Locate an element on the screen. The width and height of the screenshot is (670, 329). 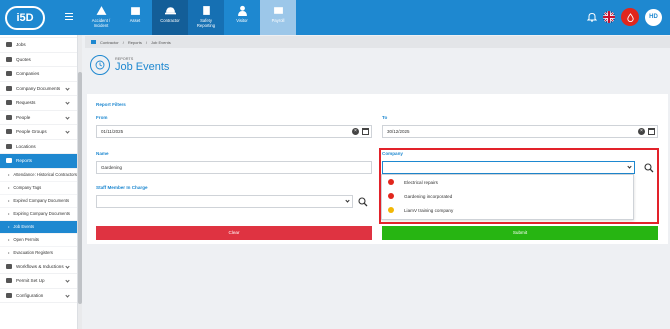
sidebar-item-configuration: Configuration is located at coordinates (38, 296).